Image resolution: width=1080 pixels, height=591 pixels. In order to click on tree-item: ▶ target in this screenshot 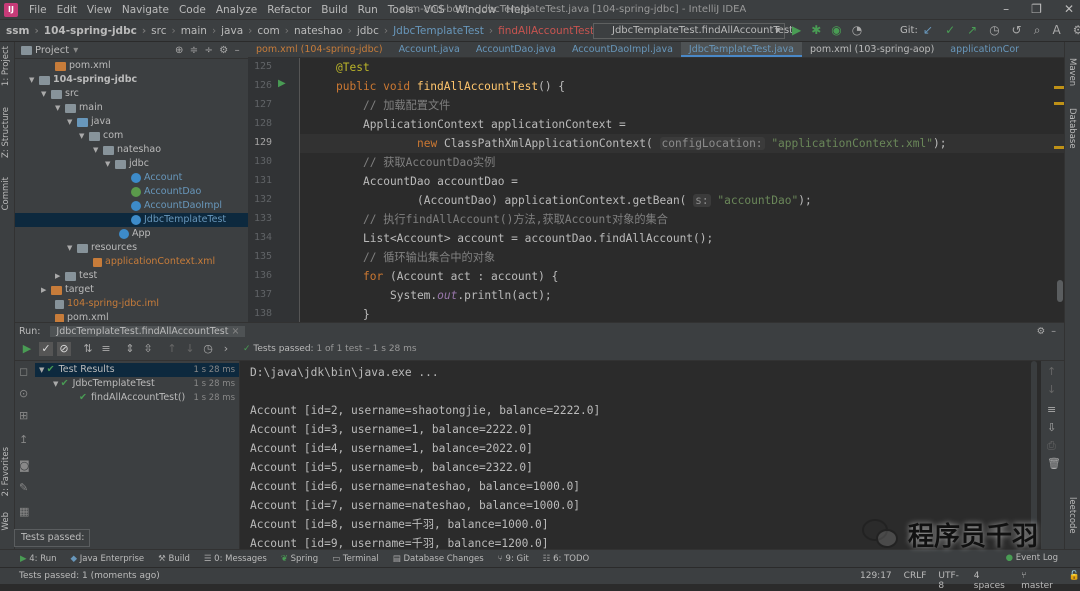, I will do `click(67, 290)`.